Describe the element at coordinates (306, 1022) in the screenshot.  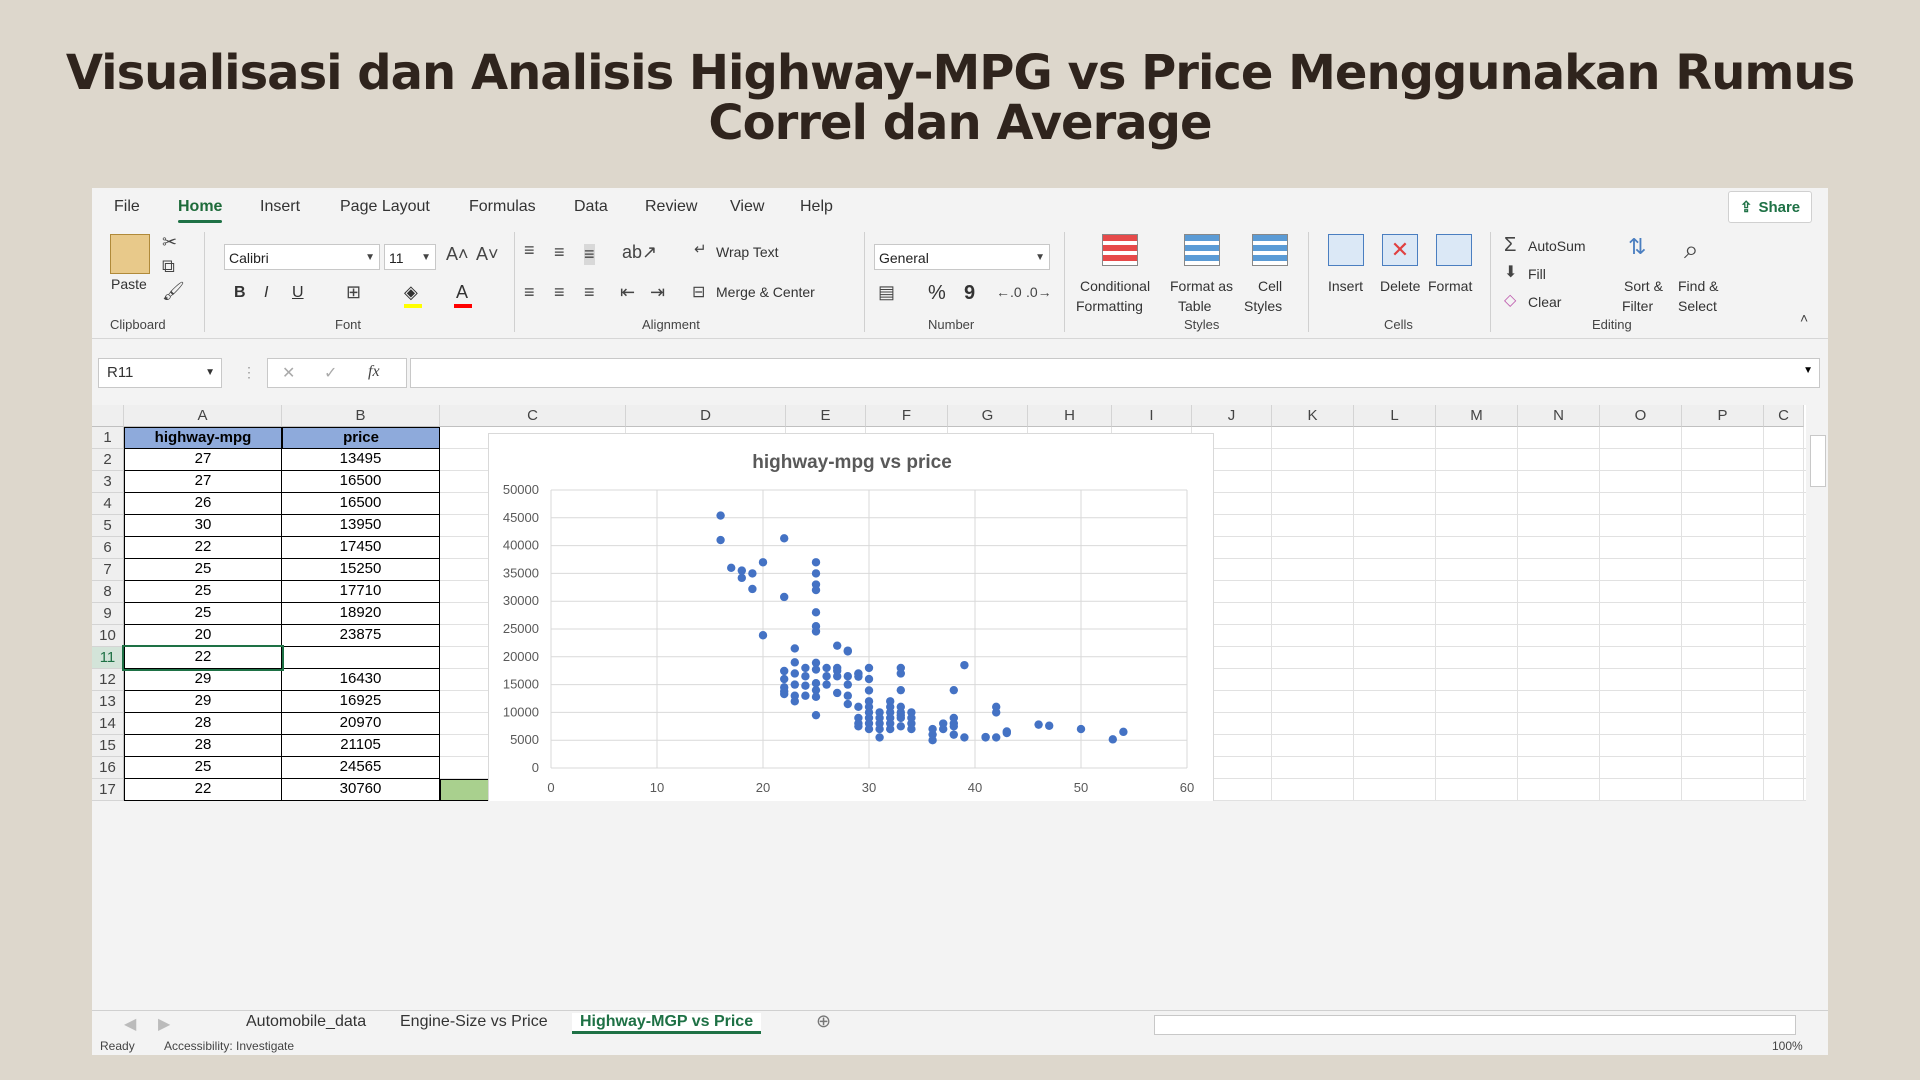
I see `sheet-tab-automobile-data: Automobile_data` at that location.